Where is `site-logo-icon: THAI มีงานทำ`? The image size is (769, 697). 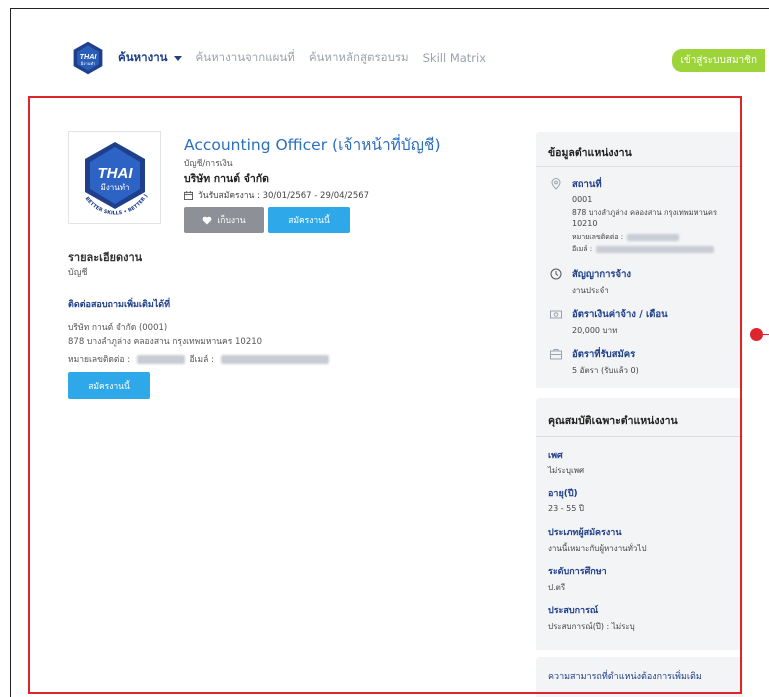
site-logo-icon: THAI มีงานทำ is located at coordinates (88, 58).